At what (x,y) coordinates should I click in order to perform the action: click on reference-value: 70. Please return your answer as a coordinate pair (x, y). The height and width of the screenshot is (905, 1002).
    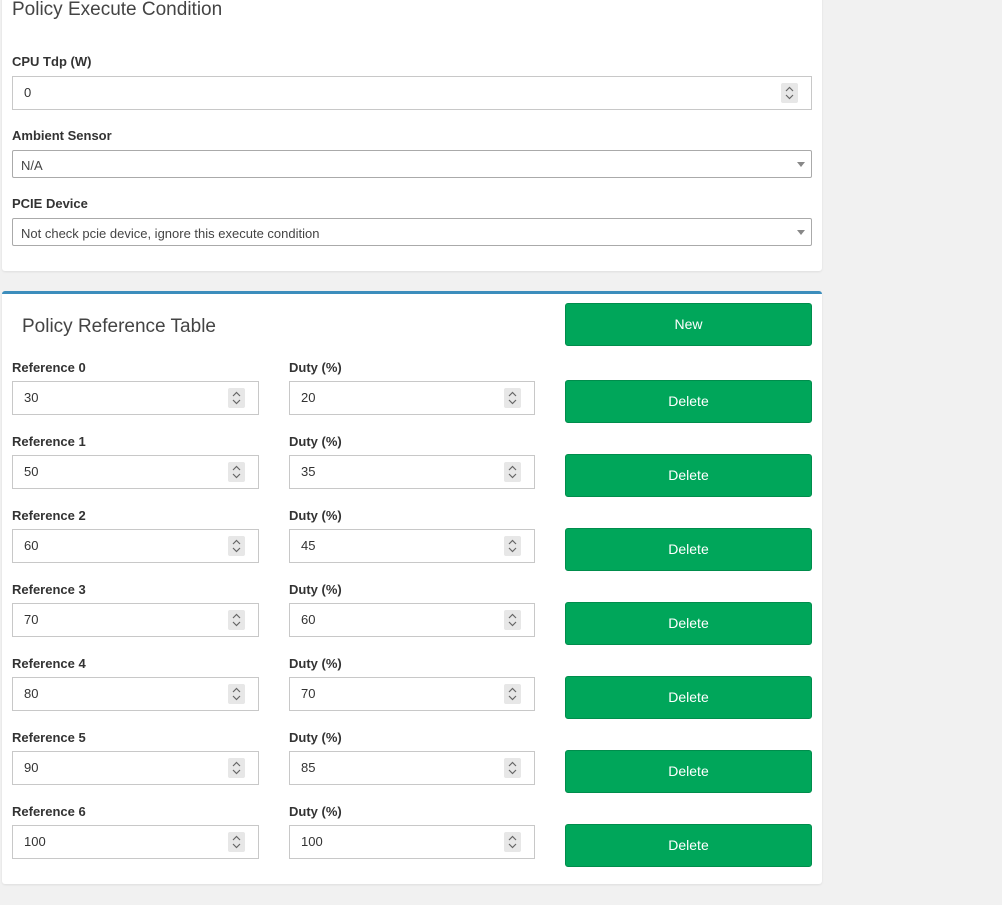
    Looking at the image, I should click on (31, 619).